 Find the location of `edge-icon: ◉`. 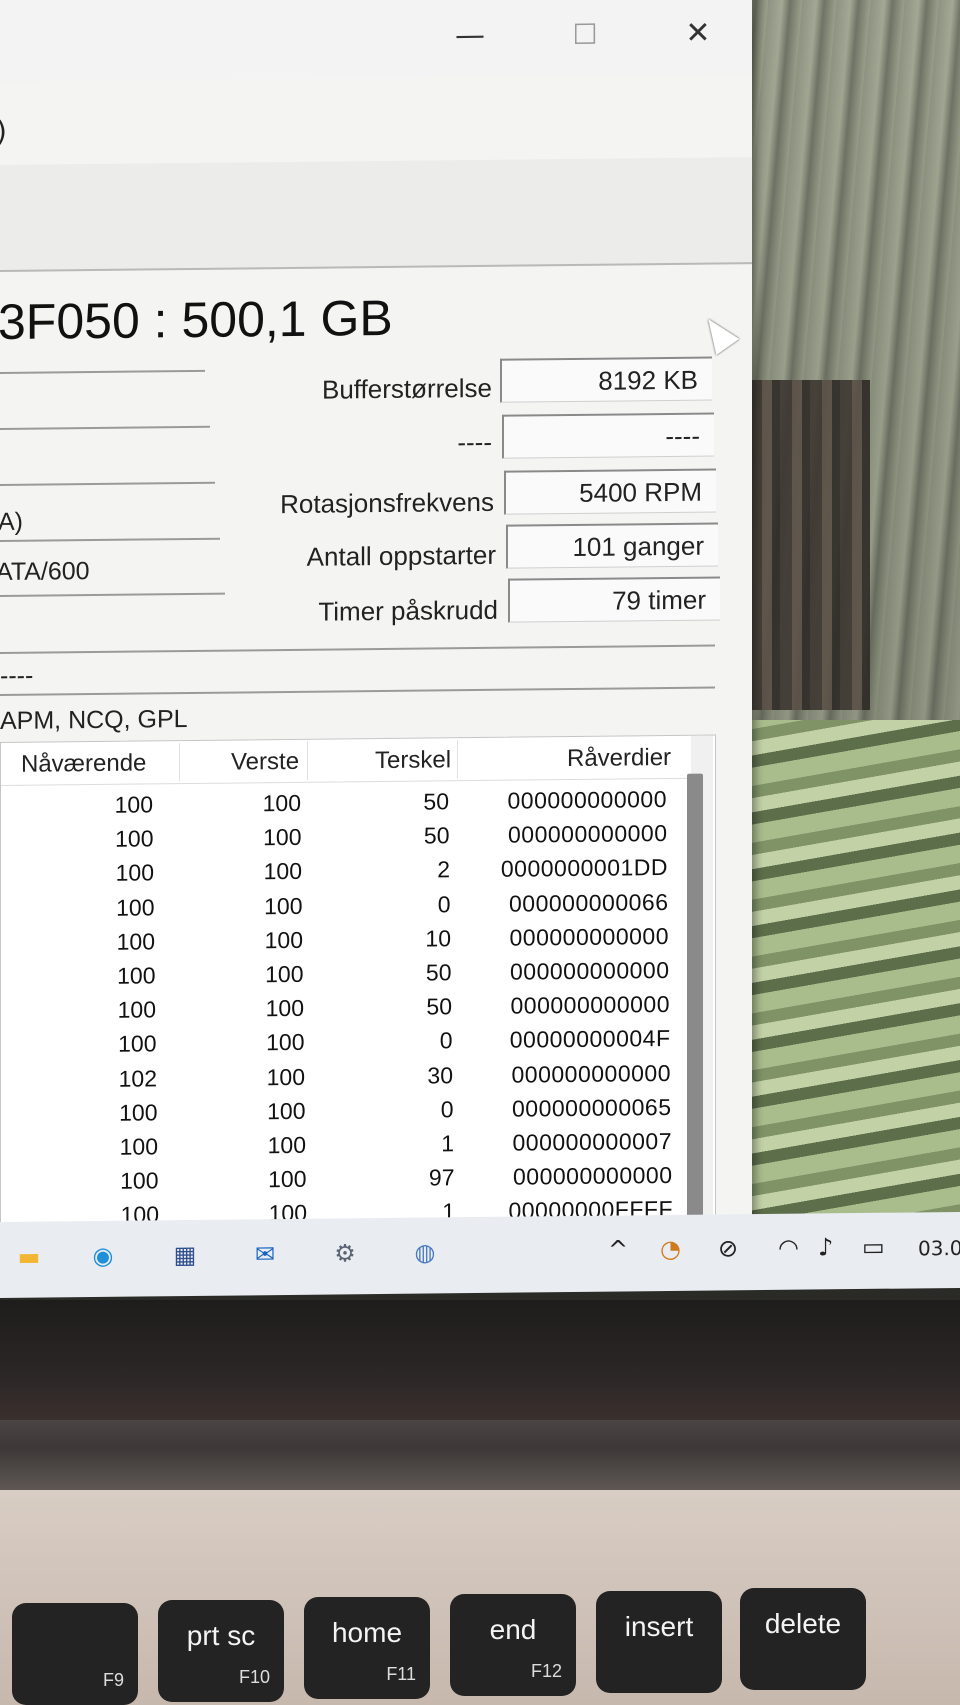

edge-icon: ◉ is located at coordinates (103, 1256).